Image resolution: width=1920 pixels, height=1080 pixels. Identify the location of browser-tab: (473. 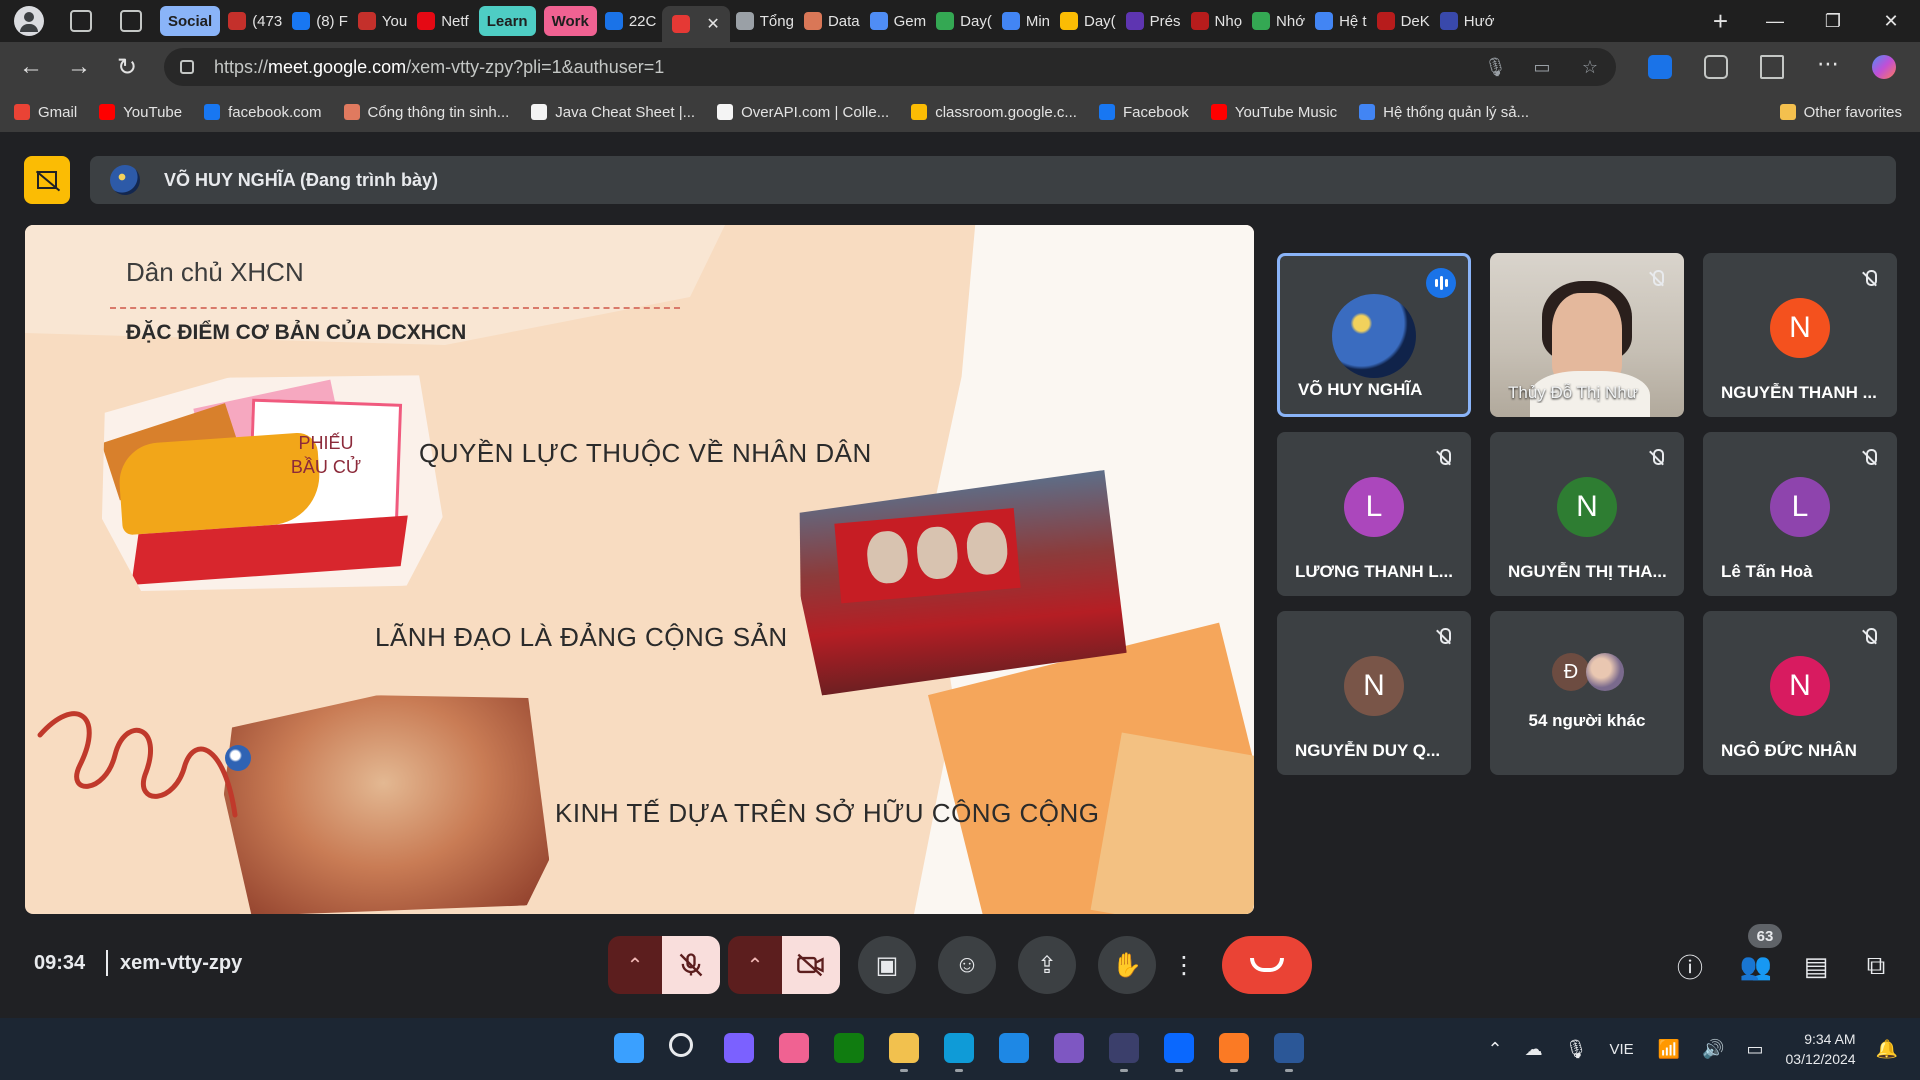
(255, 21).